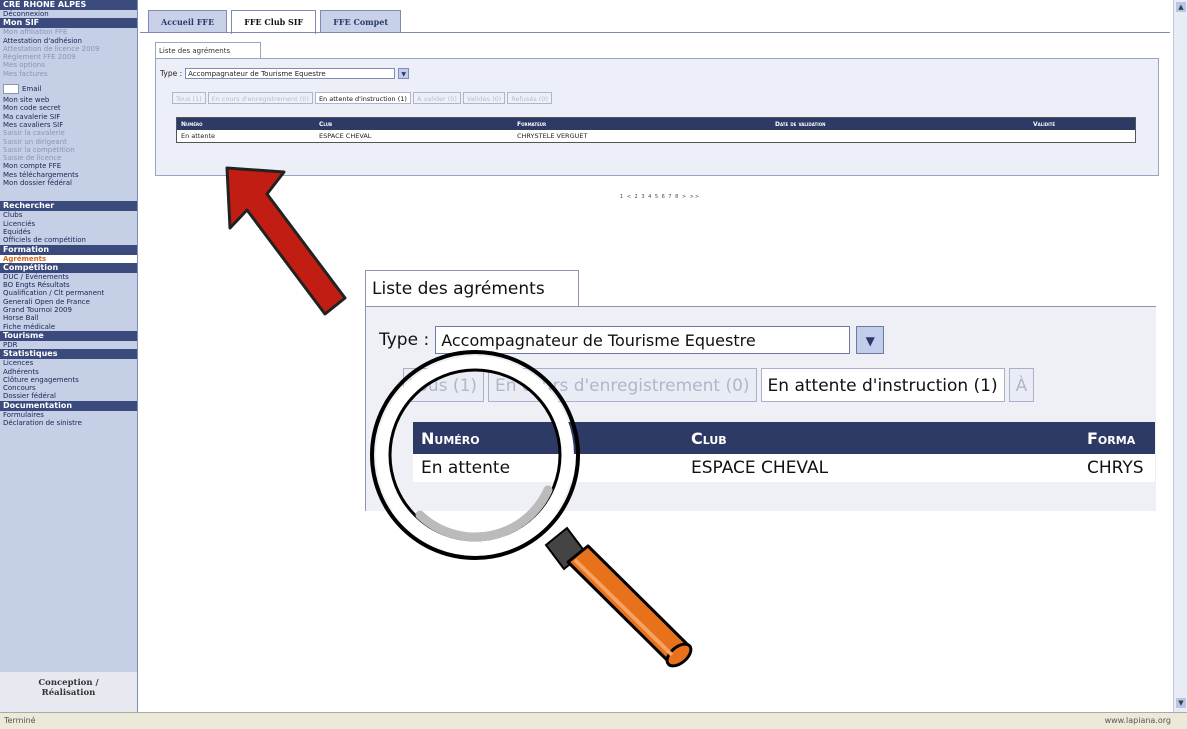 The image size is (1187, 729). I want to click on sidebar-item-agrements: Agréments, so click(68, 258).